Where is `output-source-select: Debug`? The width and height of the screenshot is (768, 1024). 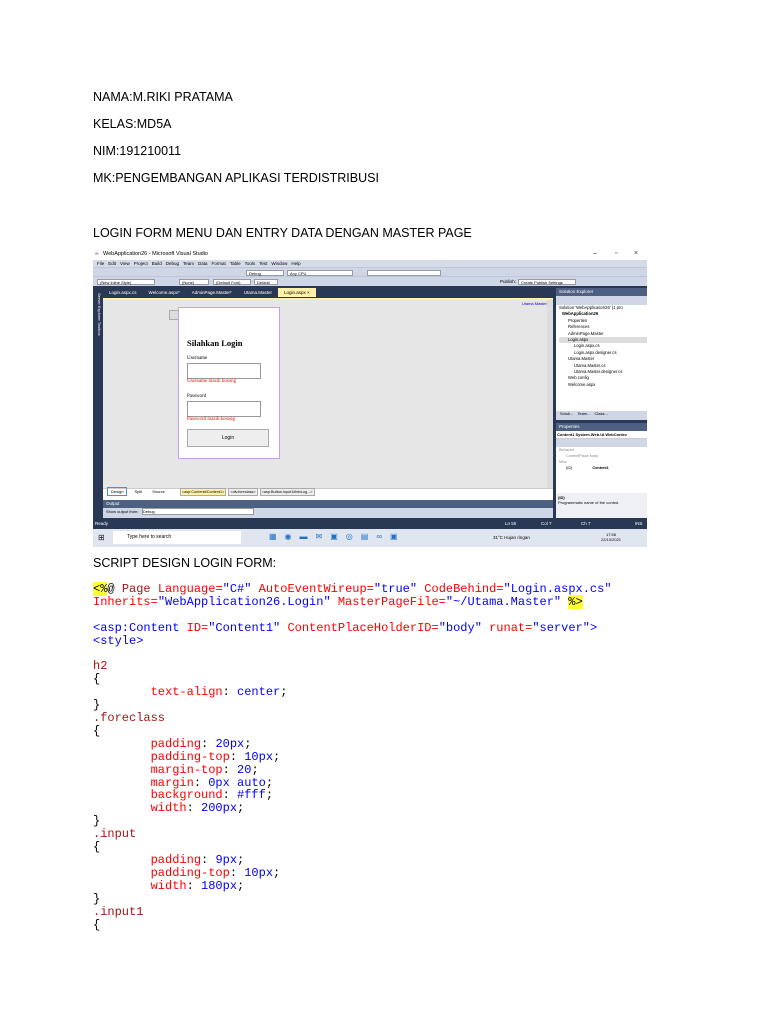 output-source-select: Debug is located at coordinates (197, 511).